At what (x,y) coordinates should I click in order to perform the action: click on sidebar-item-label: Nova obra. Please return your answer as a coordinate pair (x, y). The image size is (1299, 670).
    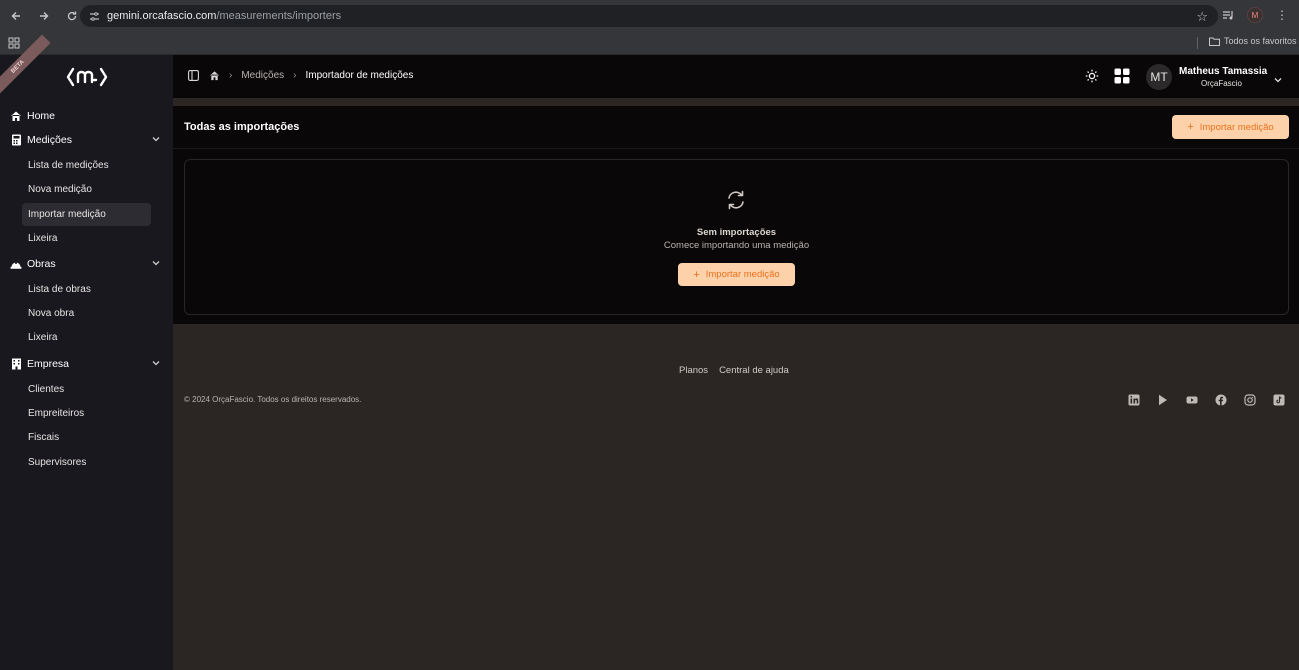
    Looking at the image, I should click on (51, 313).